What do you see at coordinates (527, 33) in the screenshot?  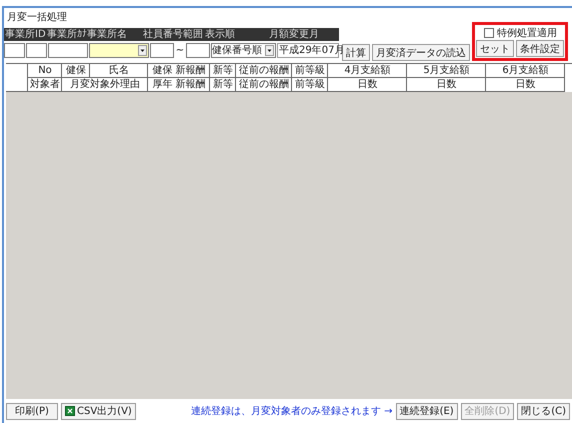 I see `checkbox-label: 特例処置適用` at bounding box center [527, 33].